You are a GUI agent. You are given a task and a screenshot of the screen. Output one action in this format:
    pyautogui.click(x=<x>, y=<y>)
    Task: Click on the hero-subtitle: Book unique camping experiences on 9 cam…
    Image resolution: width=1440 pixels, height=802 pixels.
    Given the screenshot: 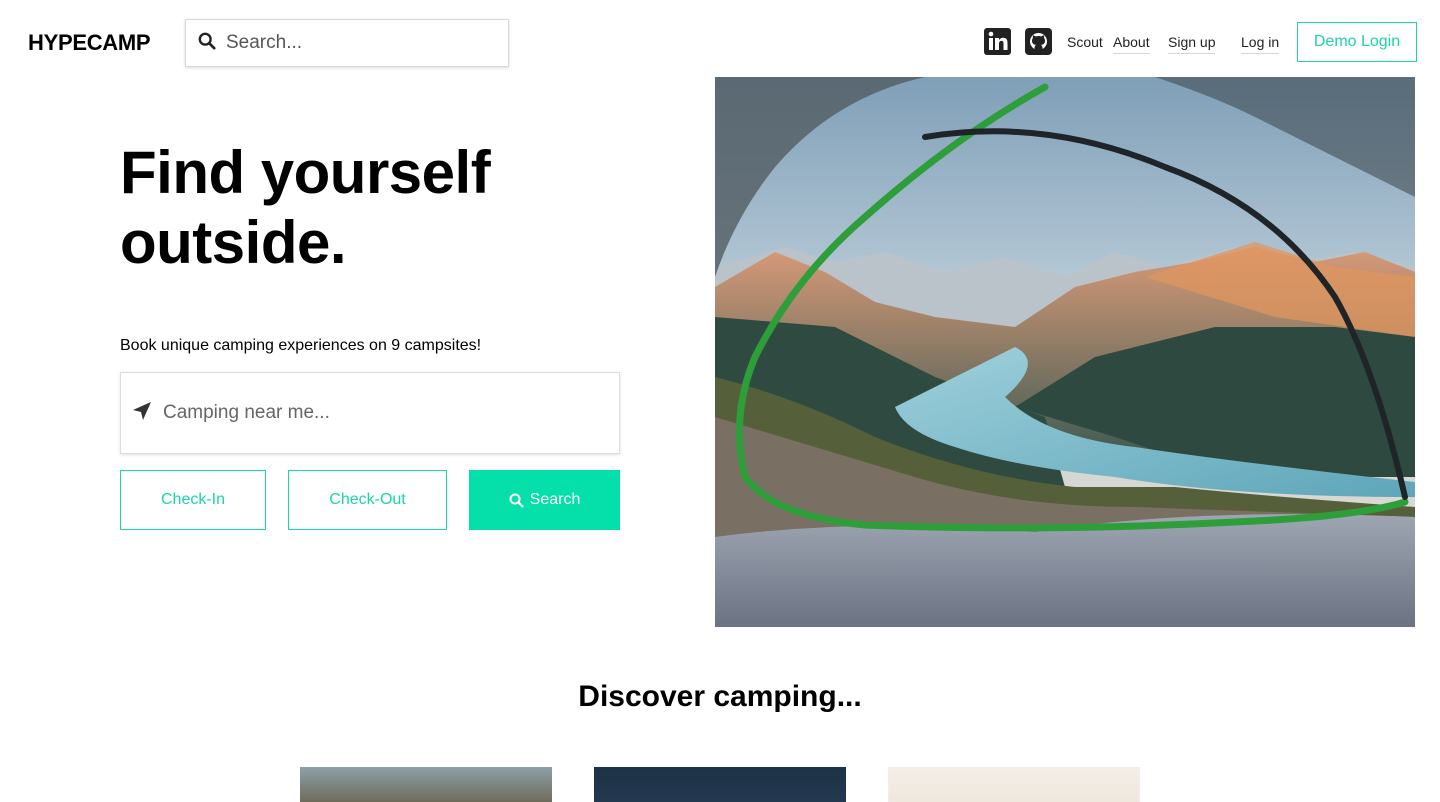 What is the action you would take?
    pyautogui.click(x=301, y=345)
    